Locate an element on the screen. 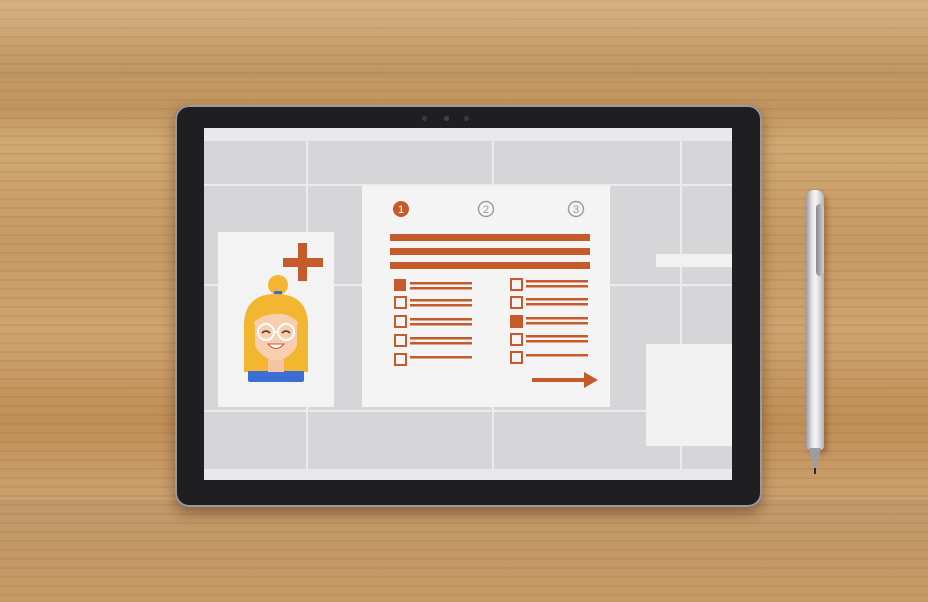 The width and height of the screenshot is (928, 602). step-2-indicator: 2 is located at coordinates (486, 209).